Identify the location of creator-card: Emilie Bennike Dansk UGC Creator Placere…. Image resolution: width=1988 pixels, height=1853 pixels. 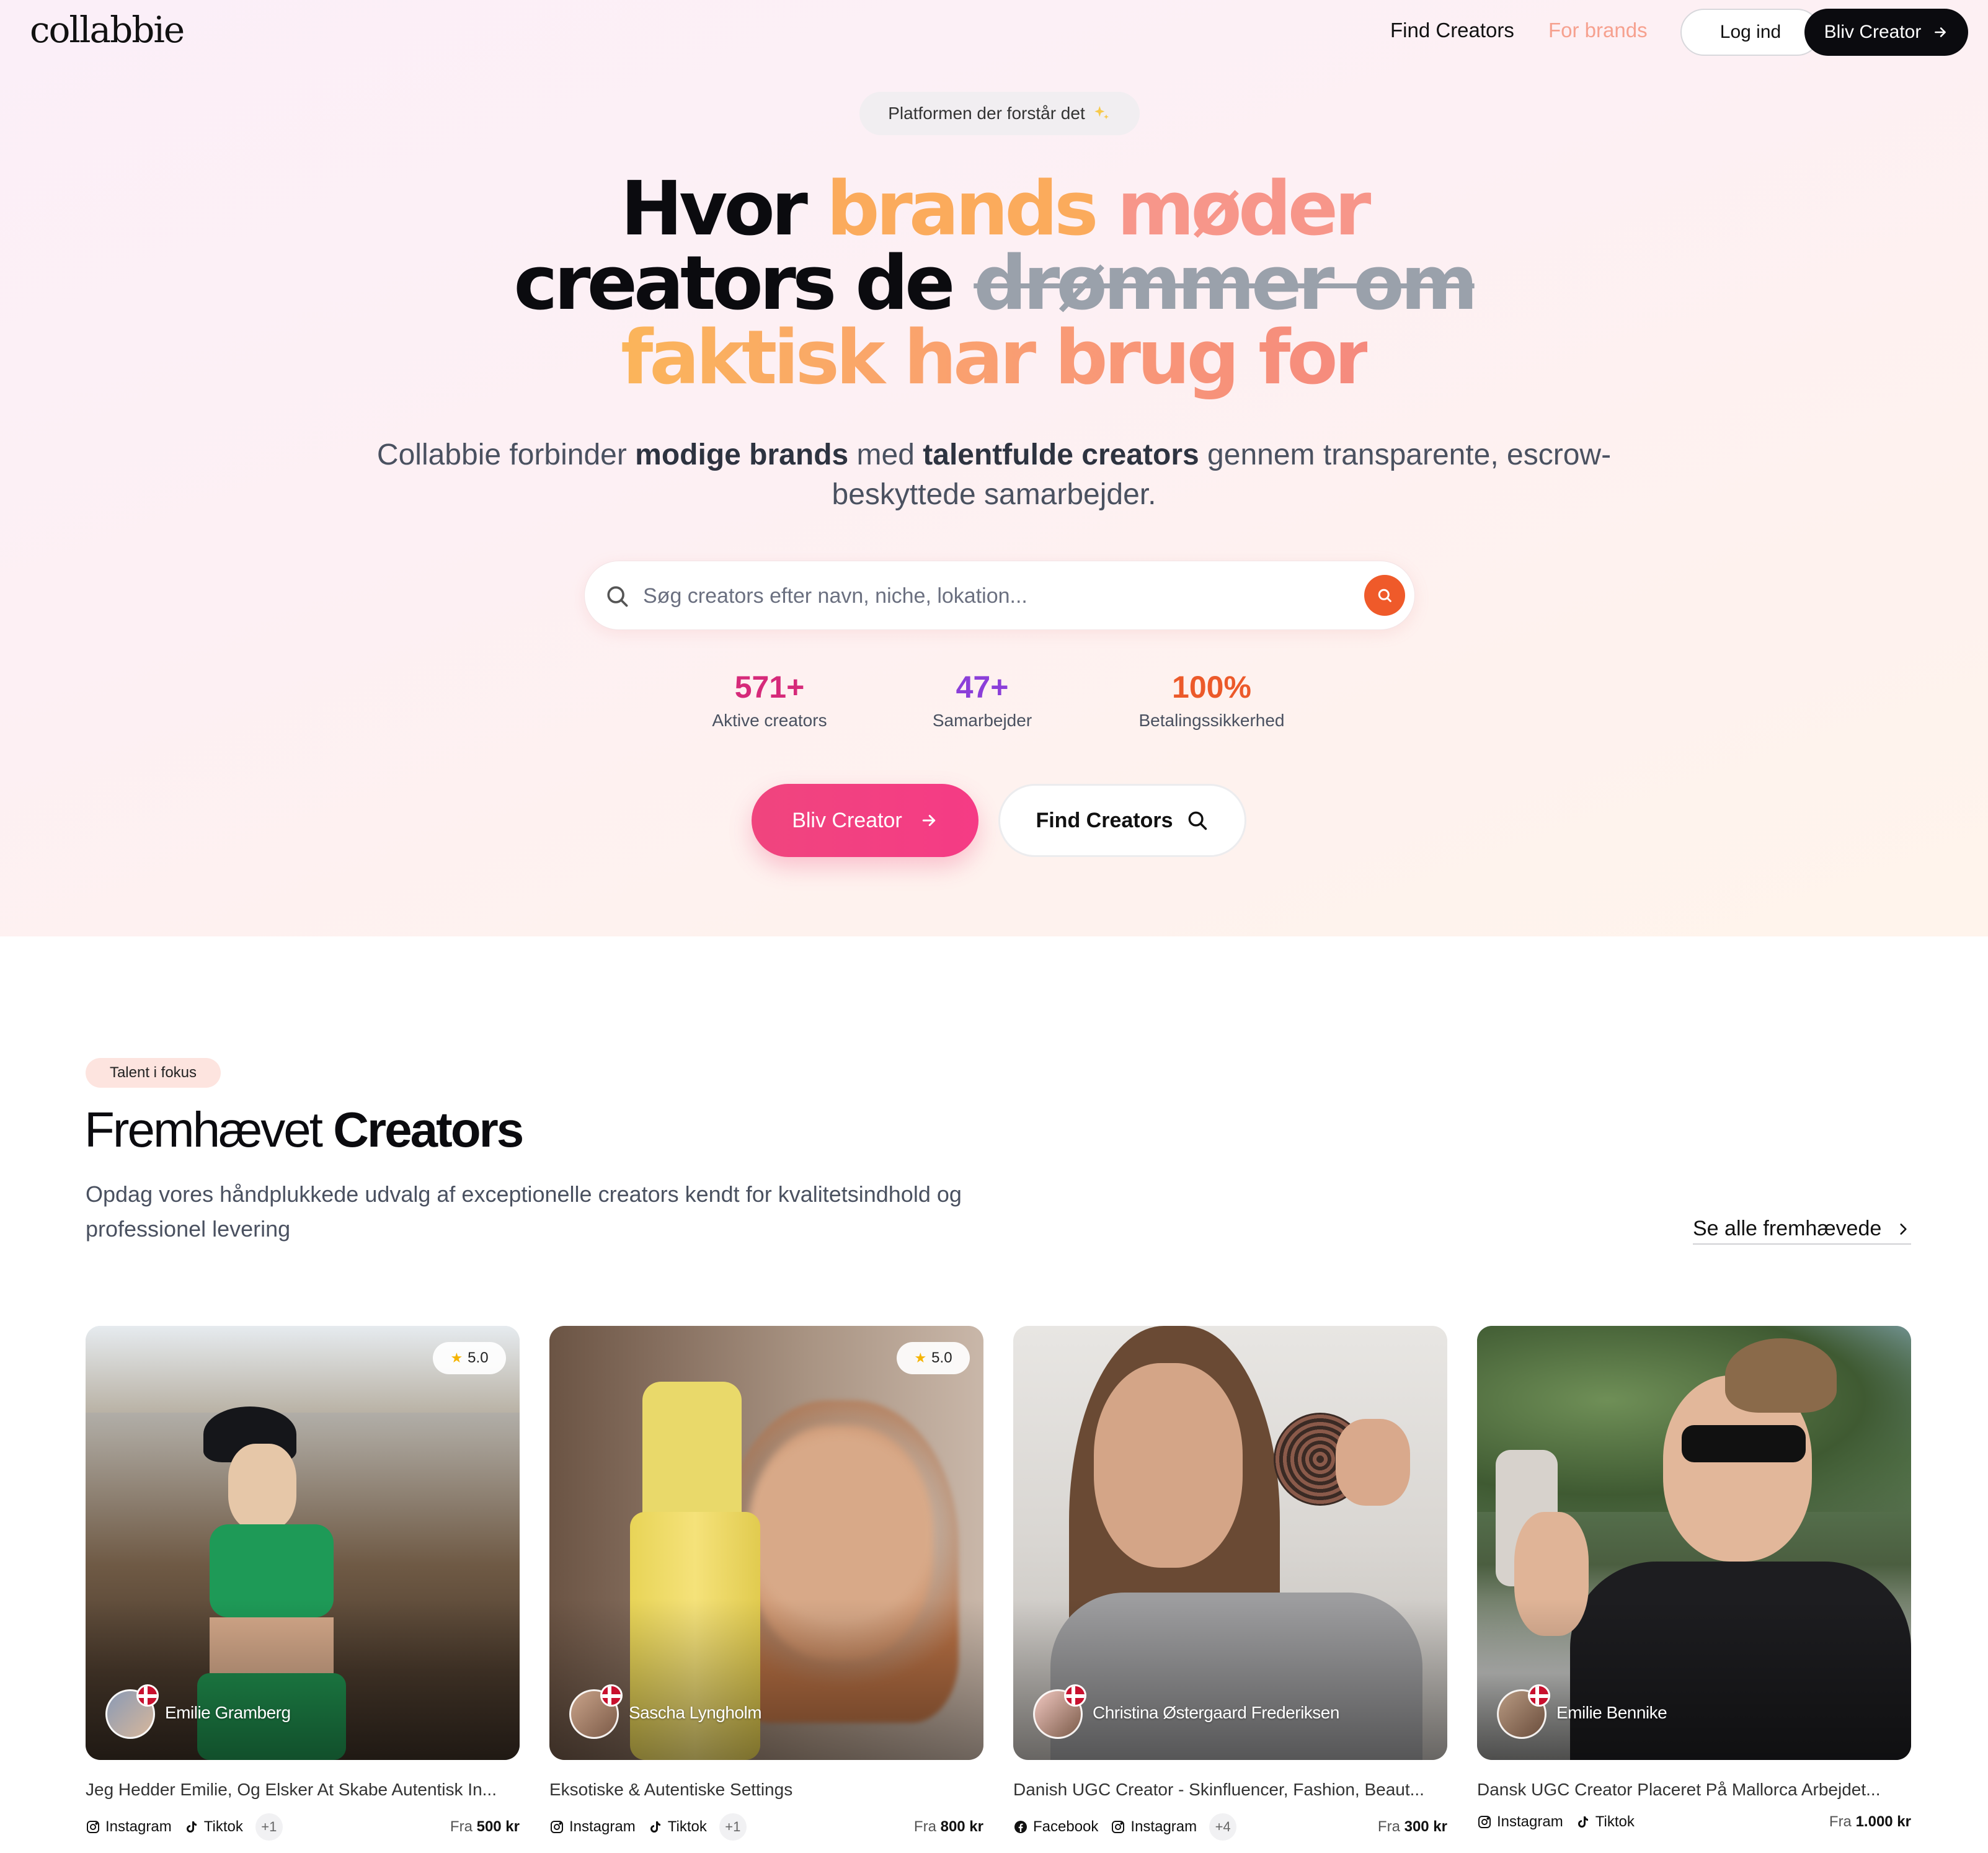
(1694, 1580).